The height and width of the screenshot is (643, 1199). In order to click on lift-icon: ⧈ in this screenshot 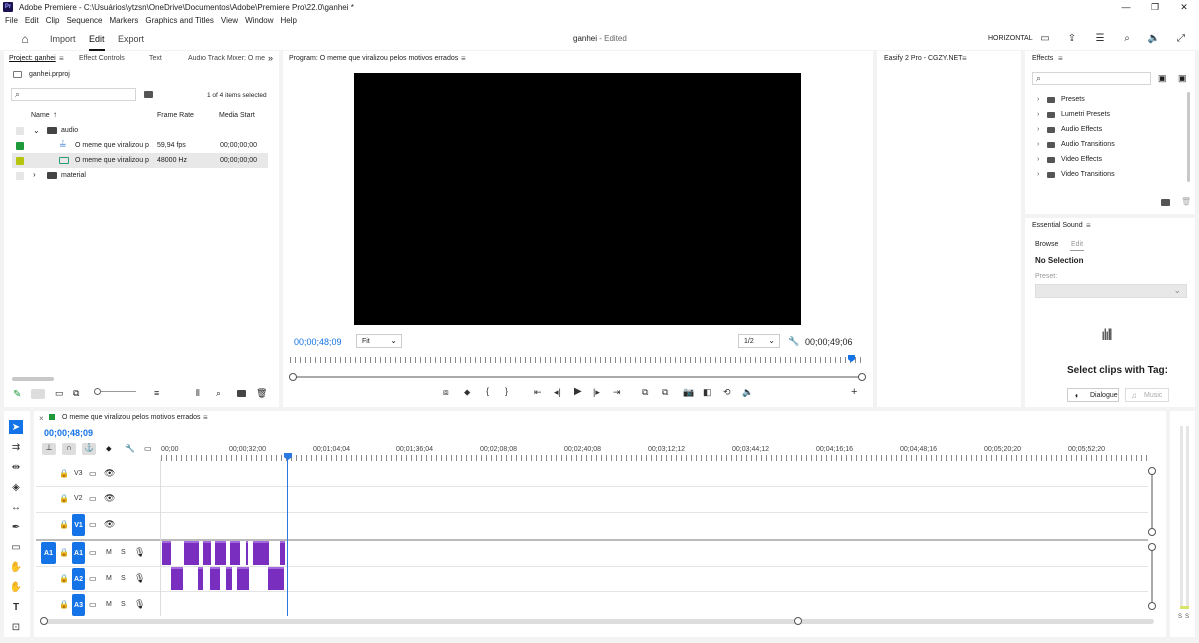, I will do `click(446, 392)`.